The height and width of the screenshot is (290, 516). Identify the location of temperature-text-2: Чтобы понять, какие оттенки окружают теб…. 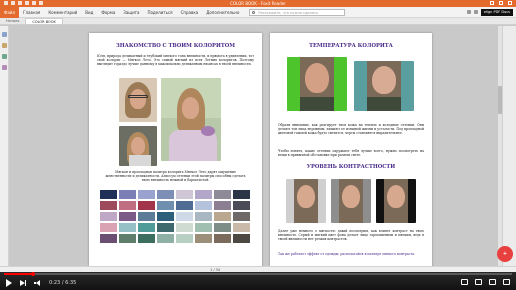
(351, 153).